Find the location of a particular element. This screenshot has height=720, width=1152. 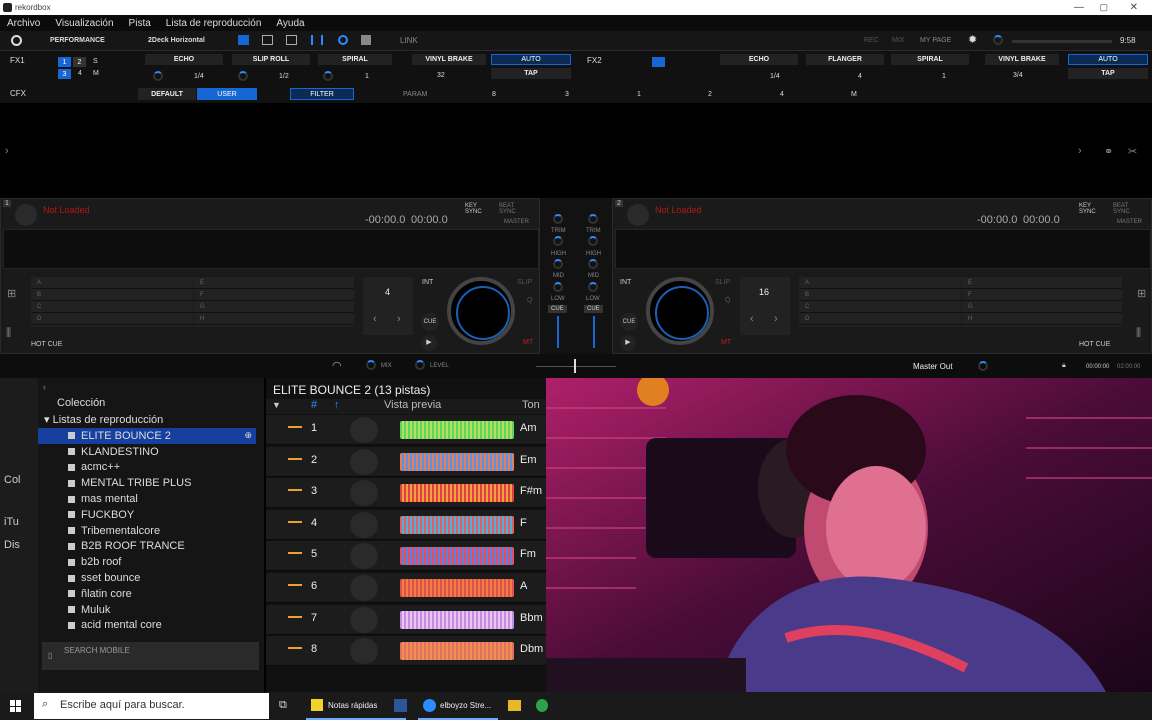

fx2-auto-button: AUTO is located at coordinates (1108, 59).